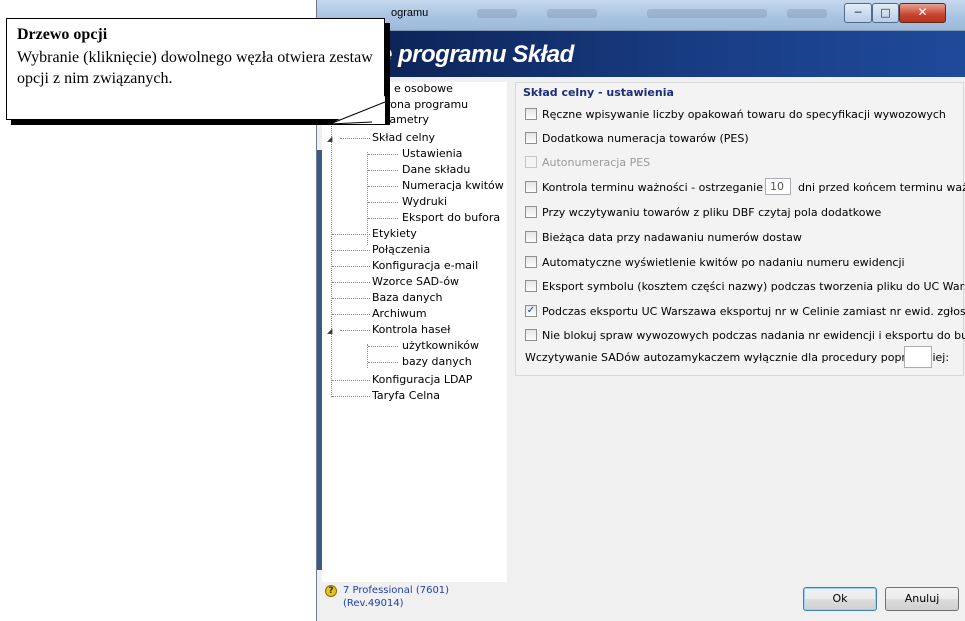  Describe the element at coordinates (922, 599) in the screenshot. I see `cancel-button: Anuluj` at that location.